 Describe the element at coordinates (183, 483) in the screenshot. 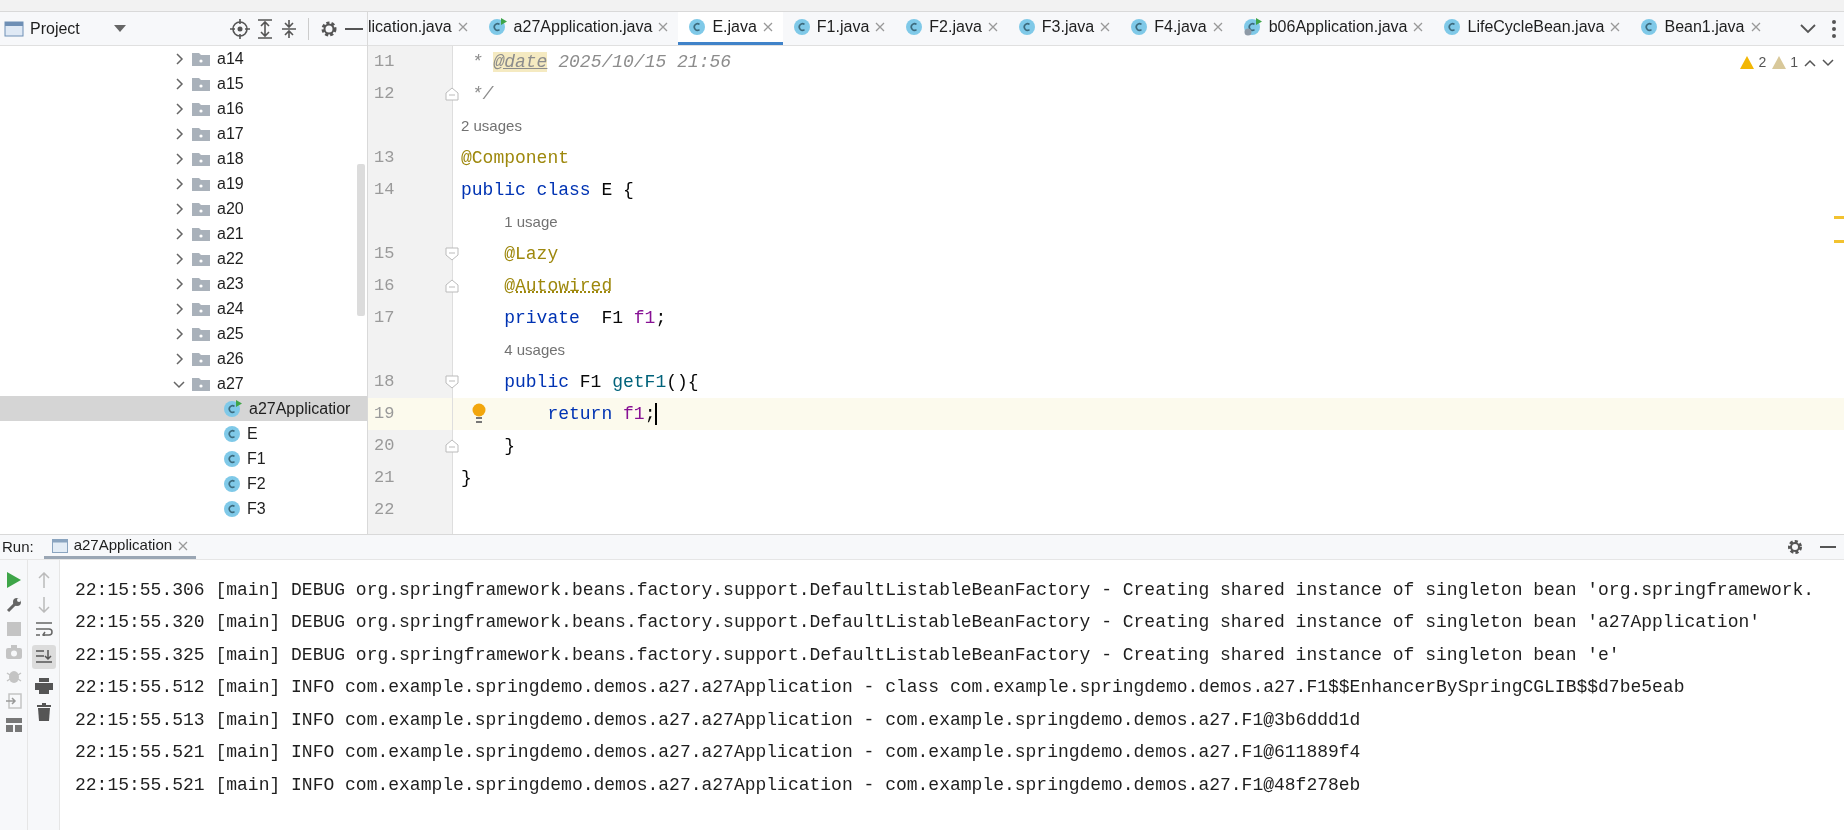

I see `tree-item: F2` at that location.